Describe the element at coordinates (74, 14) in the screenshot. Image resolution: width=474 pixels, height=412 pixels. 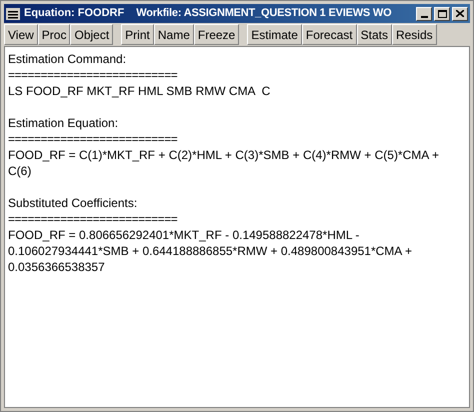
I see `window-title: Equation: FOODRF` at that location.